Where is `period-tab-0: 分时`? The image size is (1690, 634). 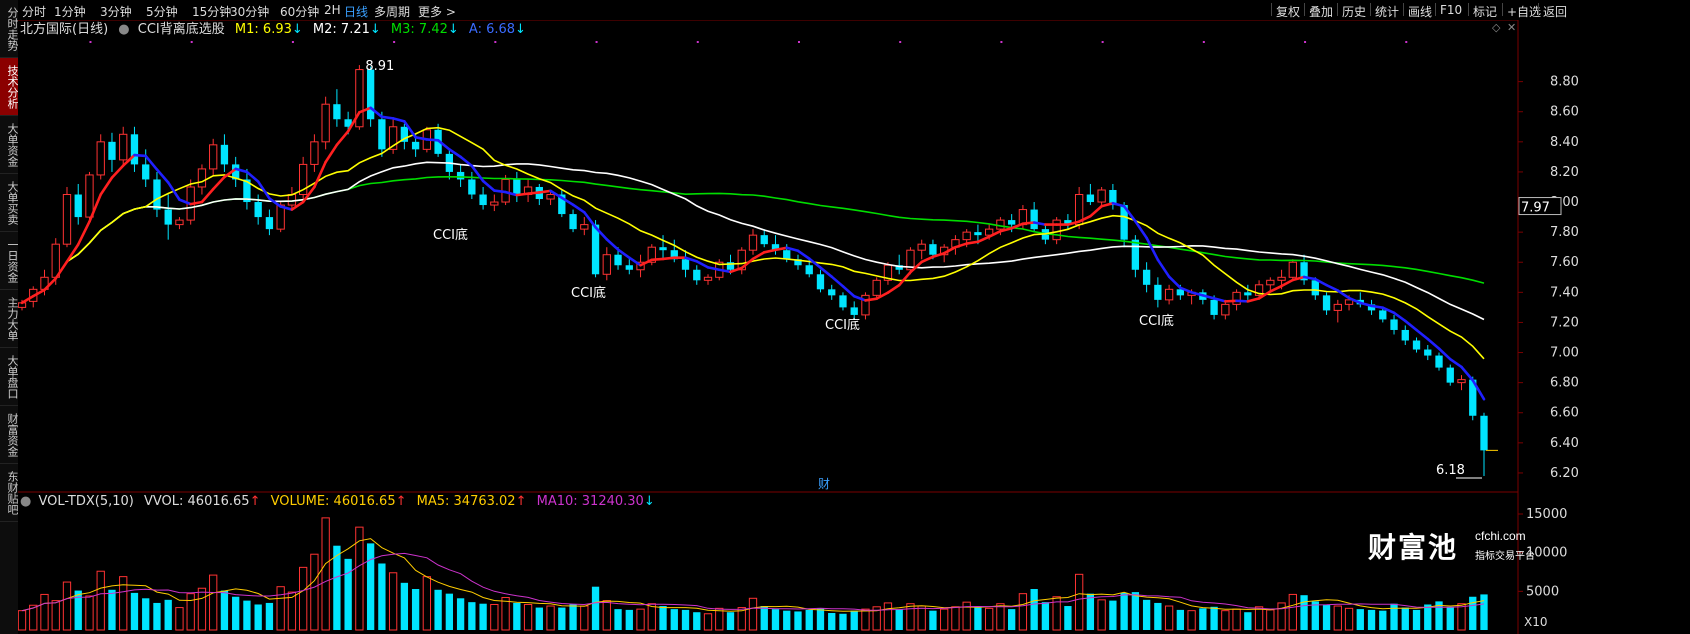
period-tab-0: 分时 is located at coordinates (34, 11).